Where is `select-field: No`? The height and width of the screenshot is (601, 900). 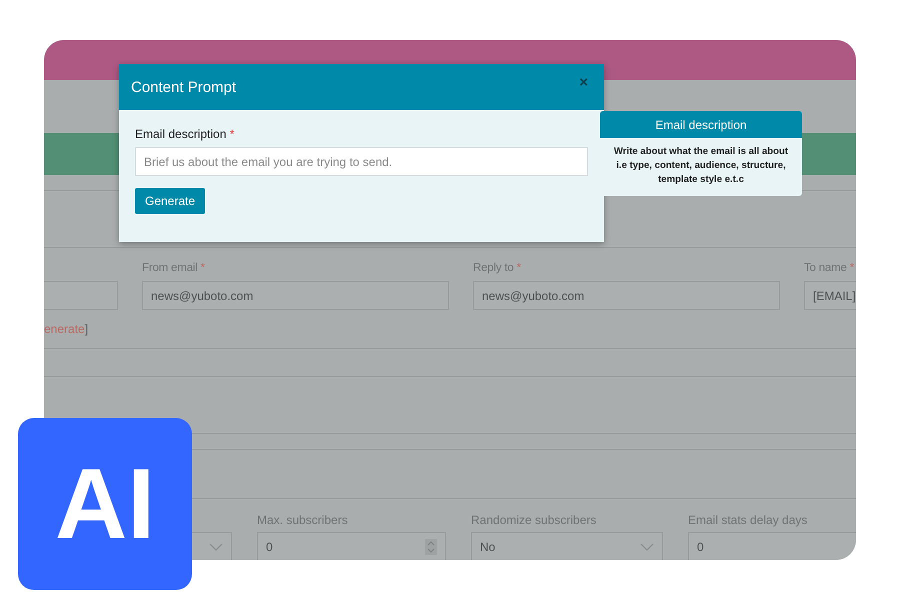 select-field: No is located at coordinates (567, 546).